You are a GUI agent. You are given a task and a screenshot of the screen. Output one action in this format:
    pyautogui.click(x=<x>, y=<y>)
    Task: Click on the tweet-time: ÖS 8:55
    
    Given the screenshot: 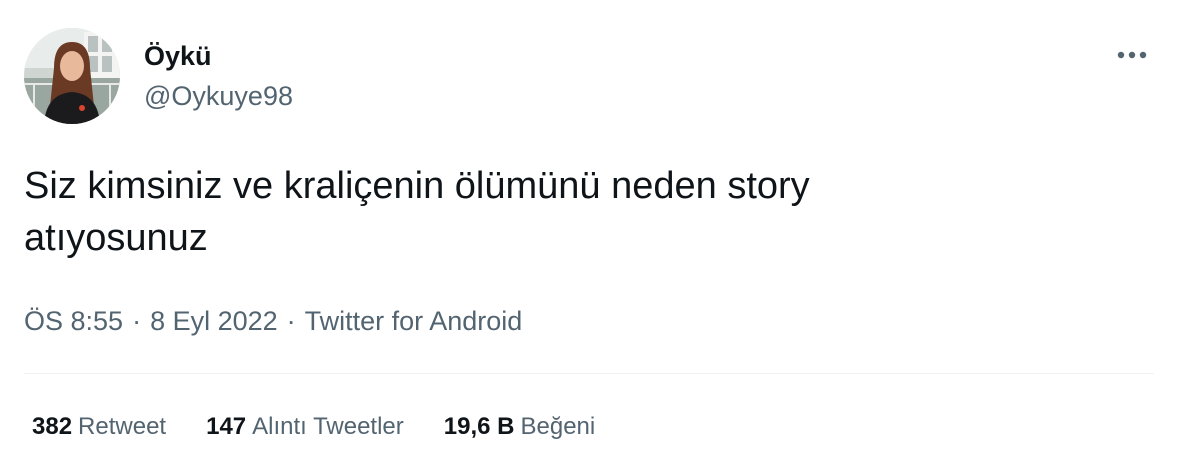 What is the action you would take?
    pyautogui.click(x=73, y=321)
    